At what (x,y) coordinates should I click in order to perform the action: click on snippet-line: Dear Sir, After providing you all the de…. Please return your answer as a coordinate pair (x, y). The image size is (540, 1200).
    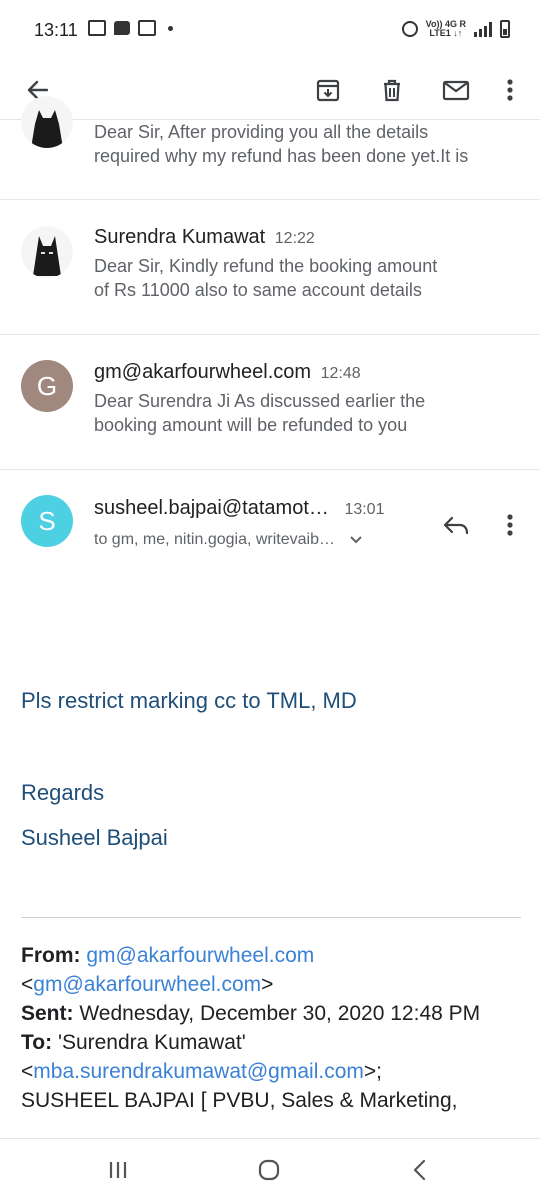
    Looking at the image, I should click on (261, 132).